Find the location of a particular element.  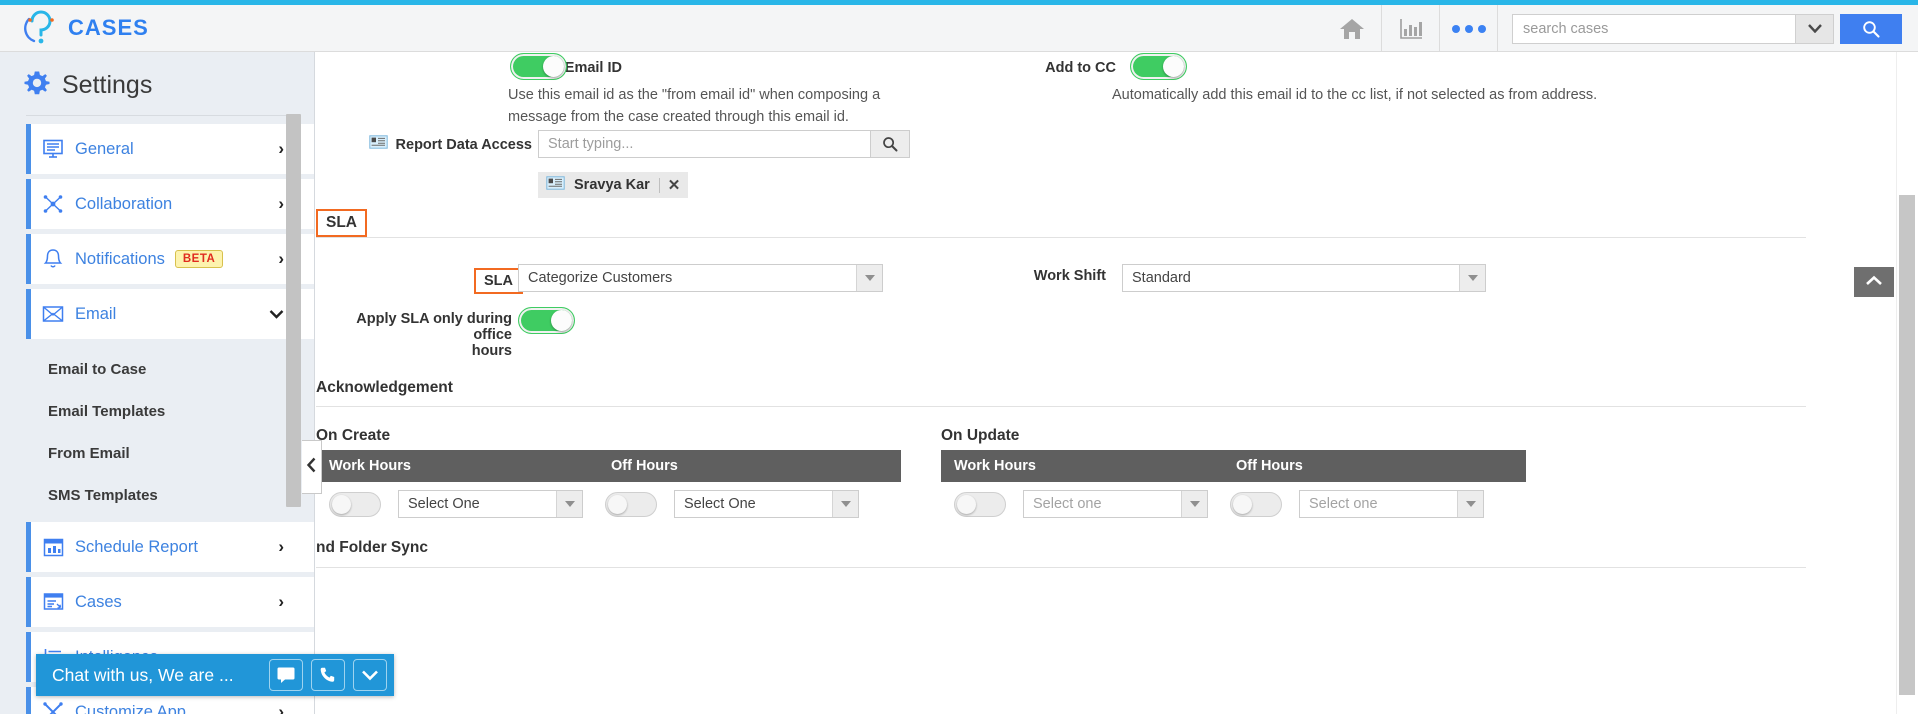

on-update-col-work-hours: Work Hours is located at coordinates (995, 466).